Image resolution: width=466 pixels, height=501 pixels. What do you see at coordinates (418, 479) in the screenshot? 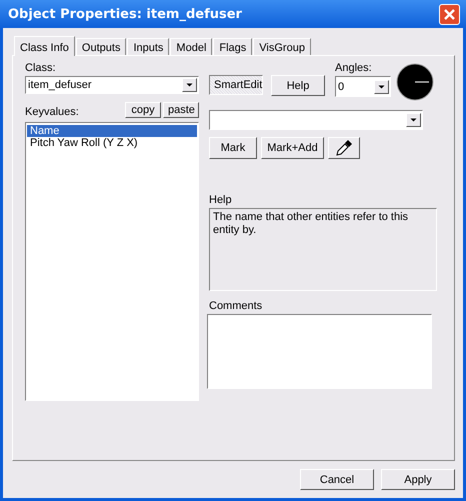
I see `dialog-button: Apply` at bounding box center [418, 479].